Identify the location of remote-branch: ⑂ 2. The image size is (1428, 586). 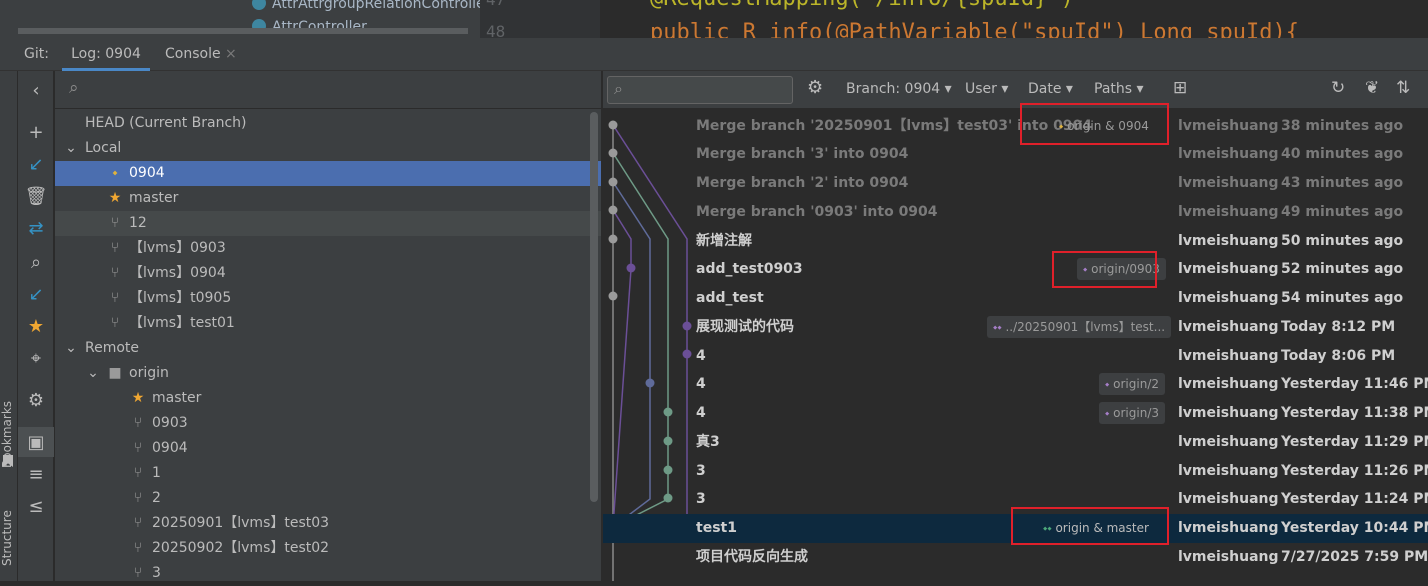
(328, 498).